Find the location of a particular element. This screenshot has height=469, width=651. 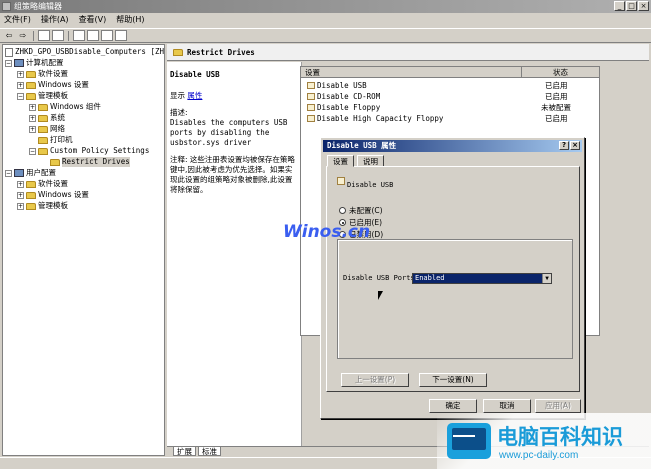

option-label: Disable USB Ports is located at coordinates (379, 278).